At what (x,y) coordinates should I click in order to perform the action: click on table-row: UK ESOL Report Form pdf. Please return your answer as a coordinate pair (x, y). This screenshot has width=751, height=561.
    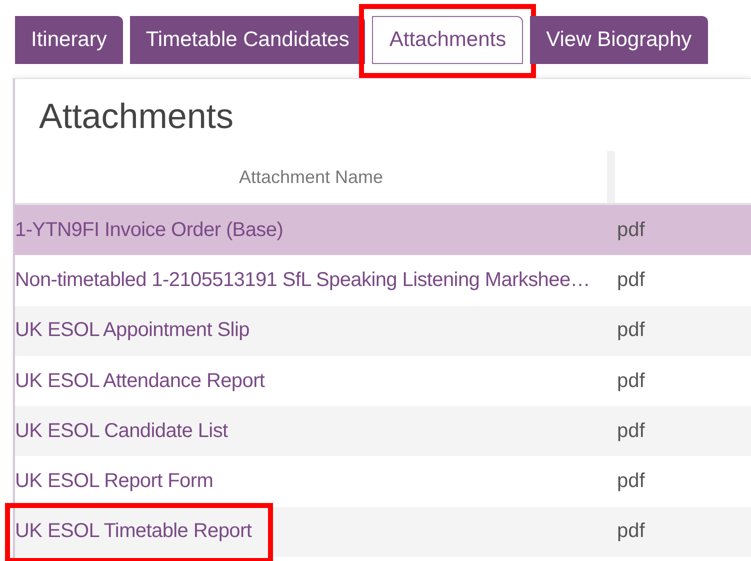
    Looking at the image, I should click on (383, 481).